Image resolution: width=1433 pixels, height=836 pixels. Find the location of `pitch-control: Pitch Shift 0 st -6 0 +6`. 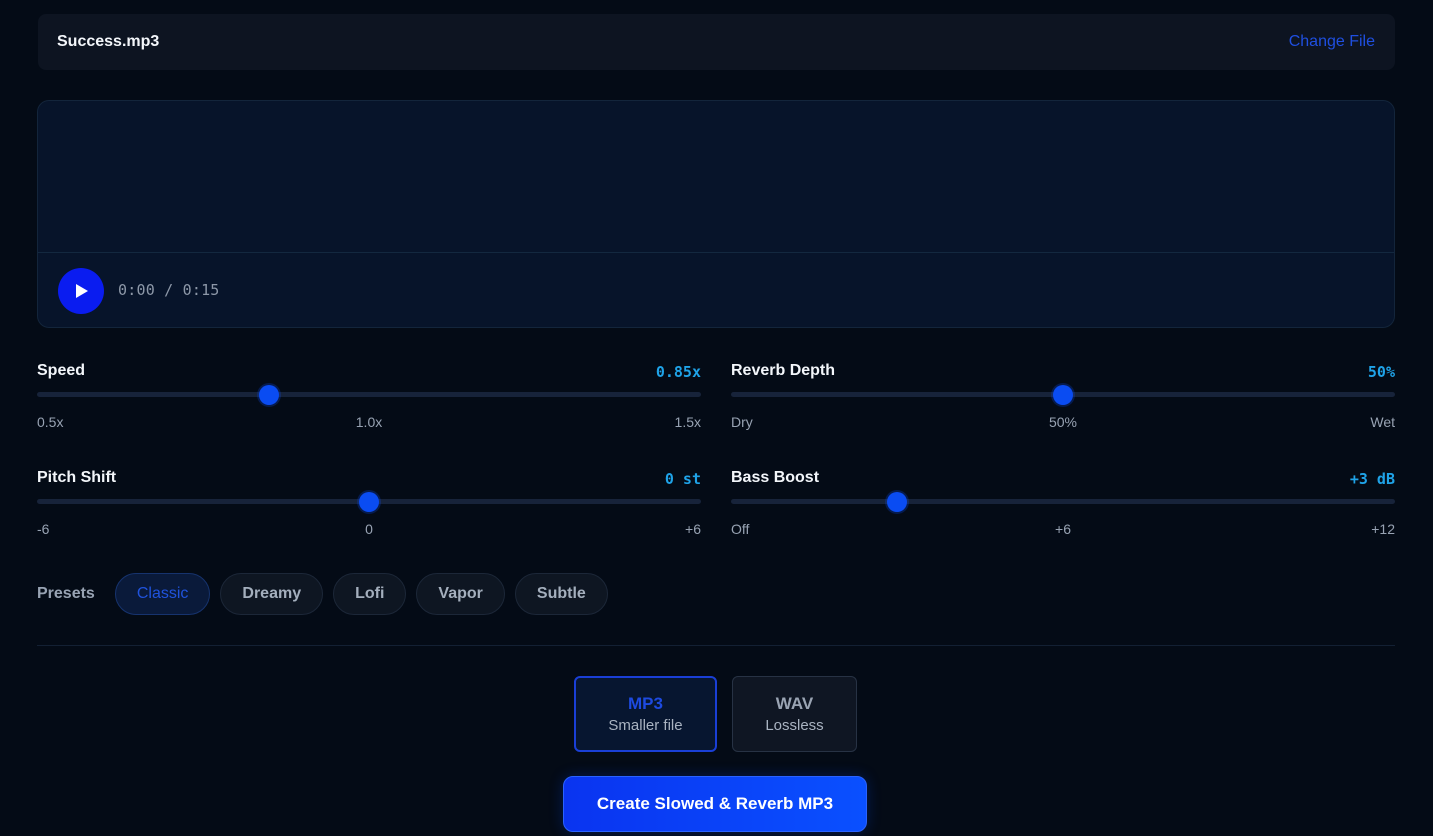

pitch-control: Pitch Shift 0 st -6 0 +6 is located at coordinates (369, 504).